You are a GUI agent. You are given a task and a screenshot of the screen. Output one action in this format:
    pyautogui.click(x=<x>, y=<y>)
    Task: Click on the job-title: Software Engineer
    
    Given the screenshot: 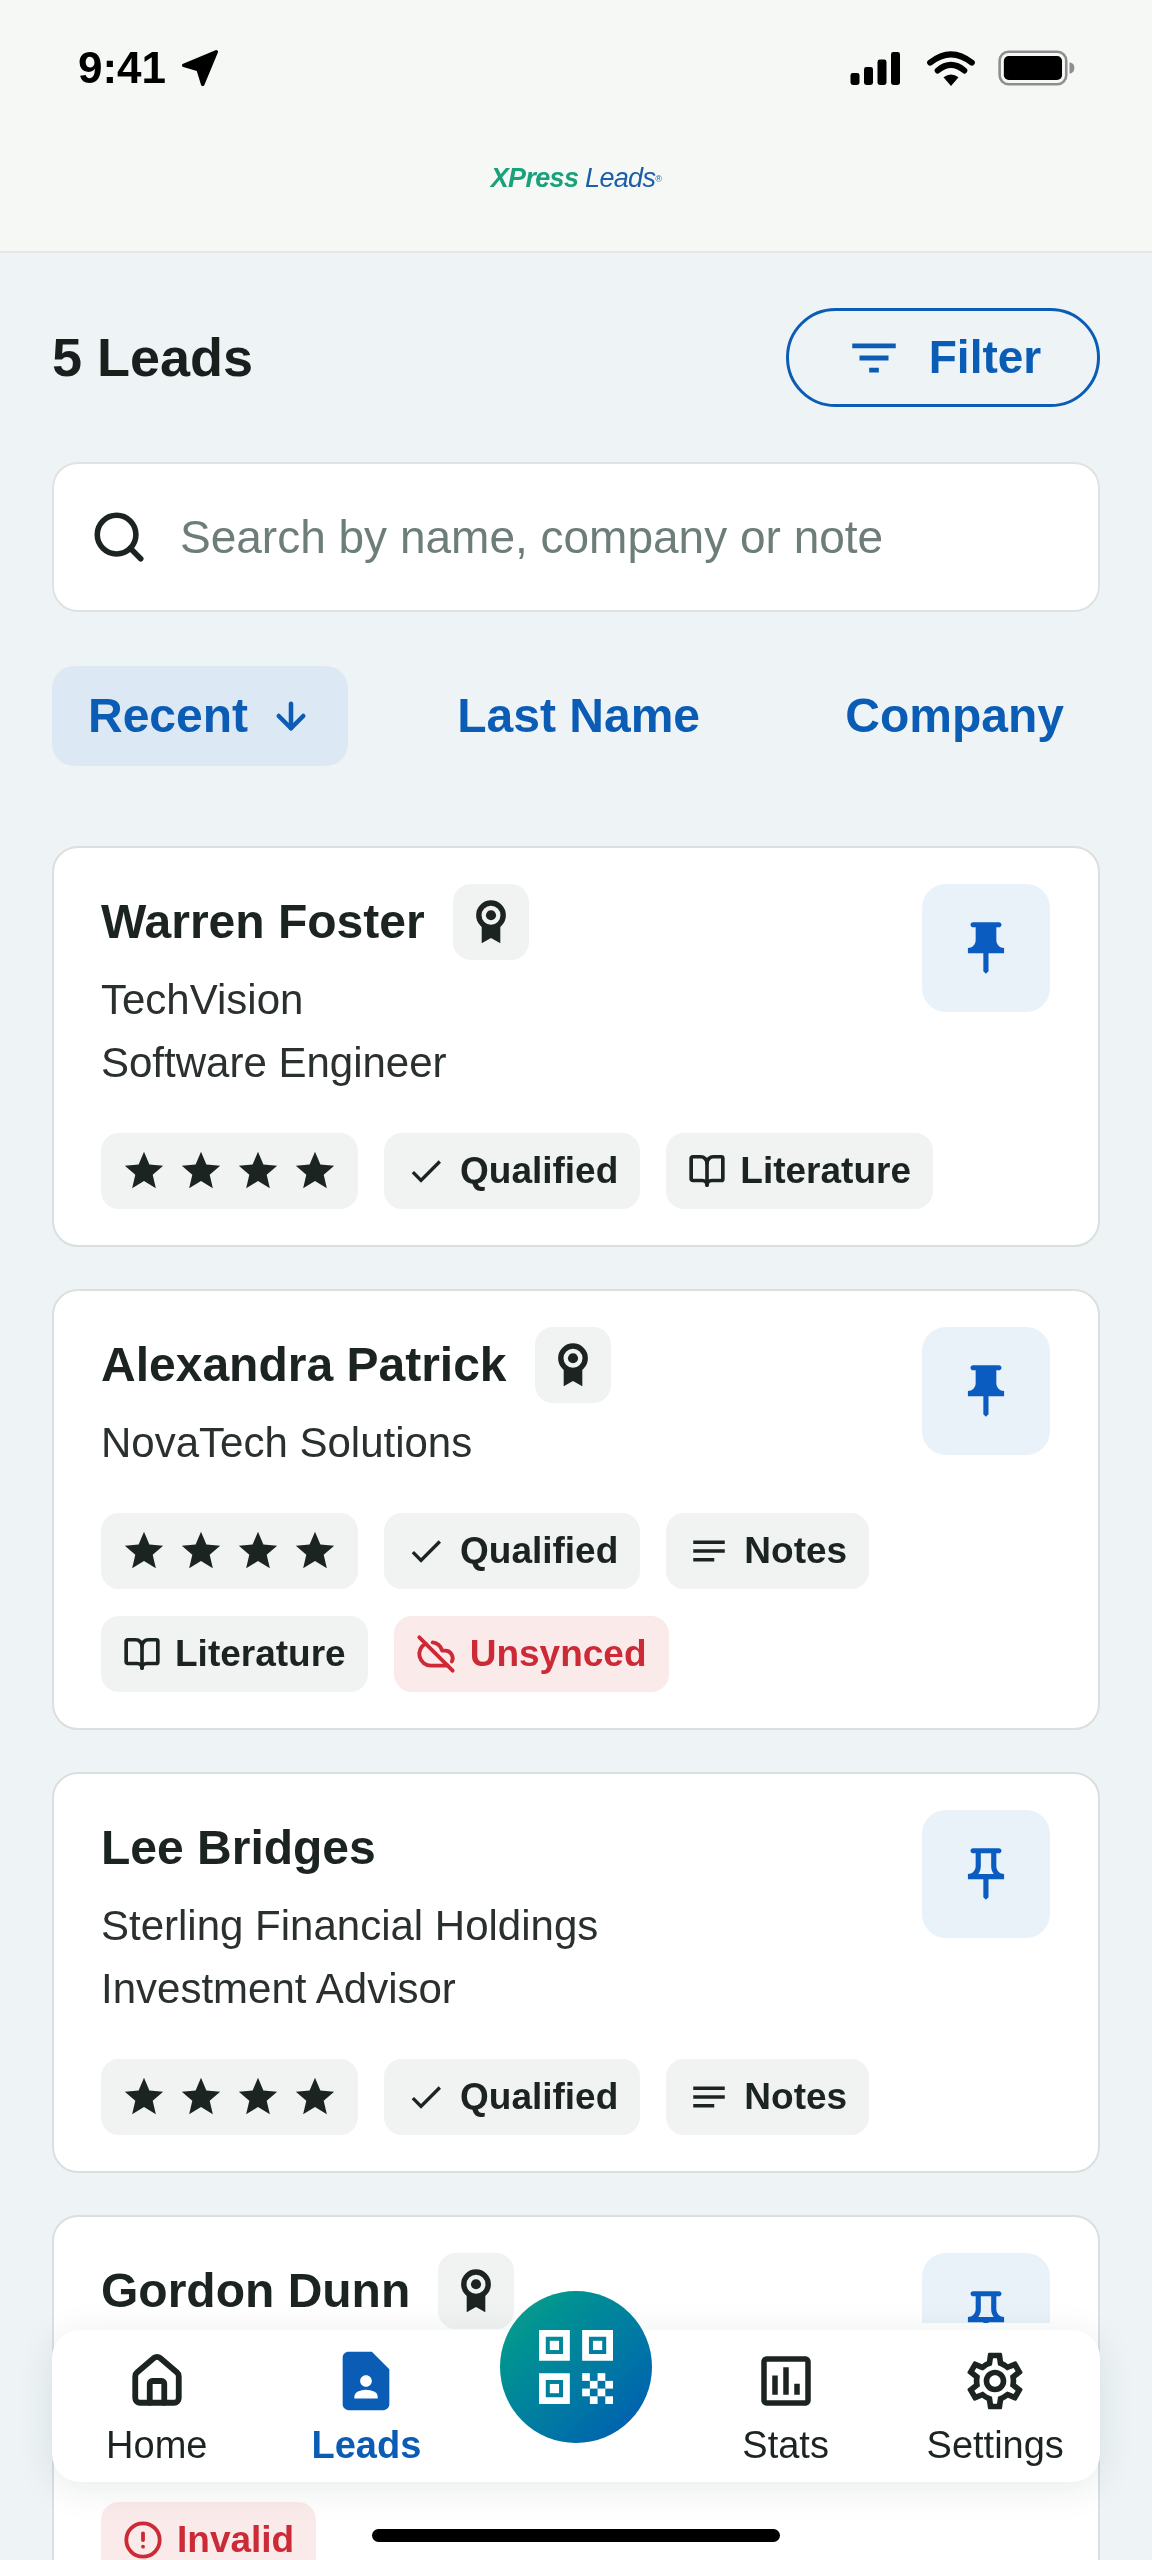 What is the action you would take?
    pyautogui.click(x=274, y=1063)
    